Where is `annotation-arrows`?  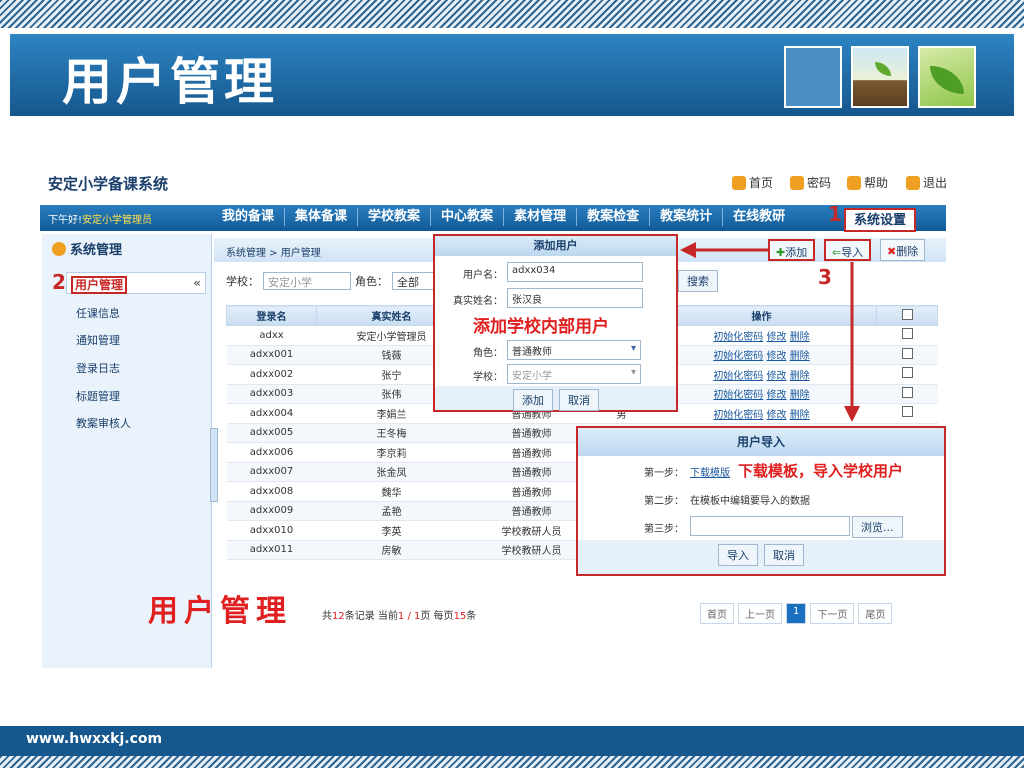
annotation-arrows is located at coordinates (770, 332).